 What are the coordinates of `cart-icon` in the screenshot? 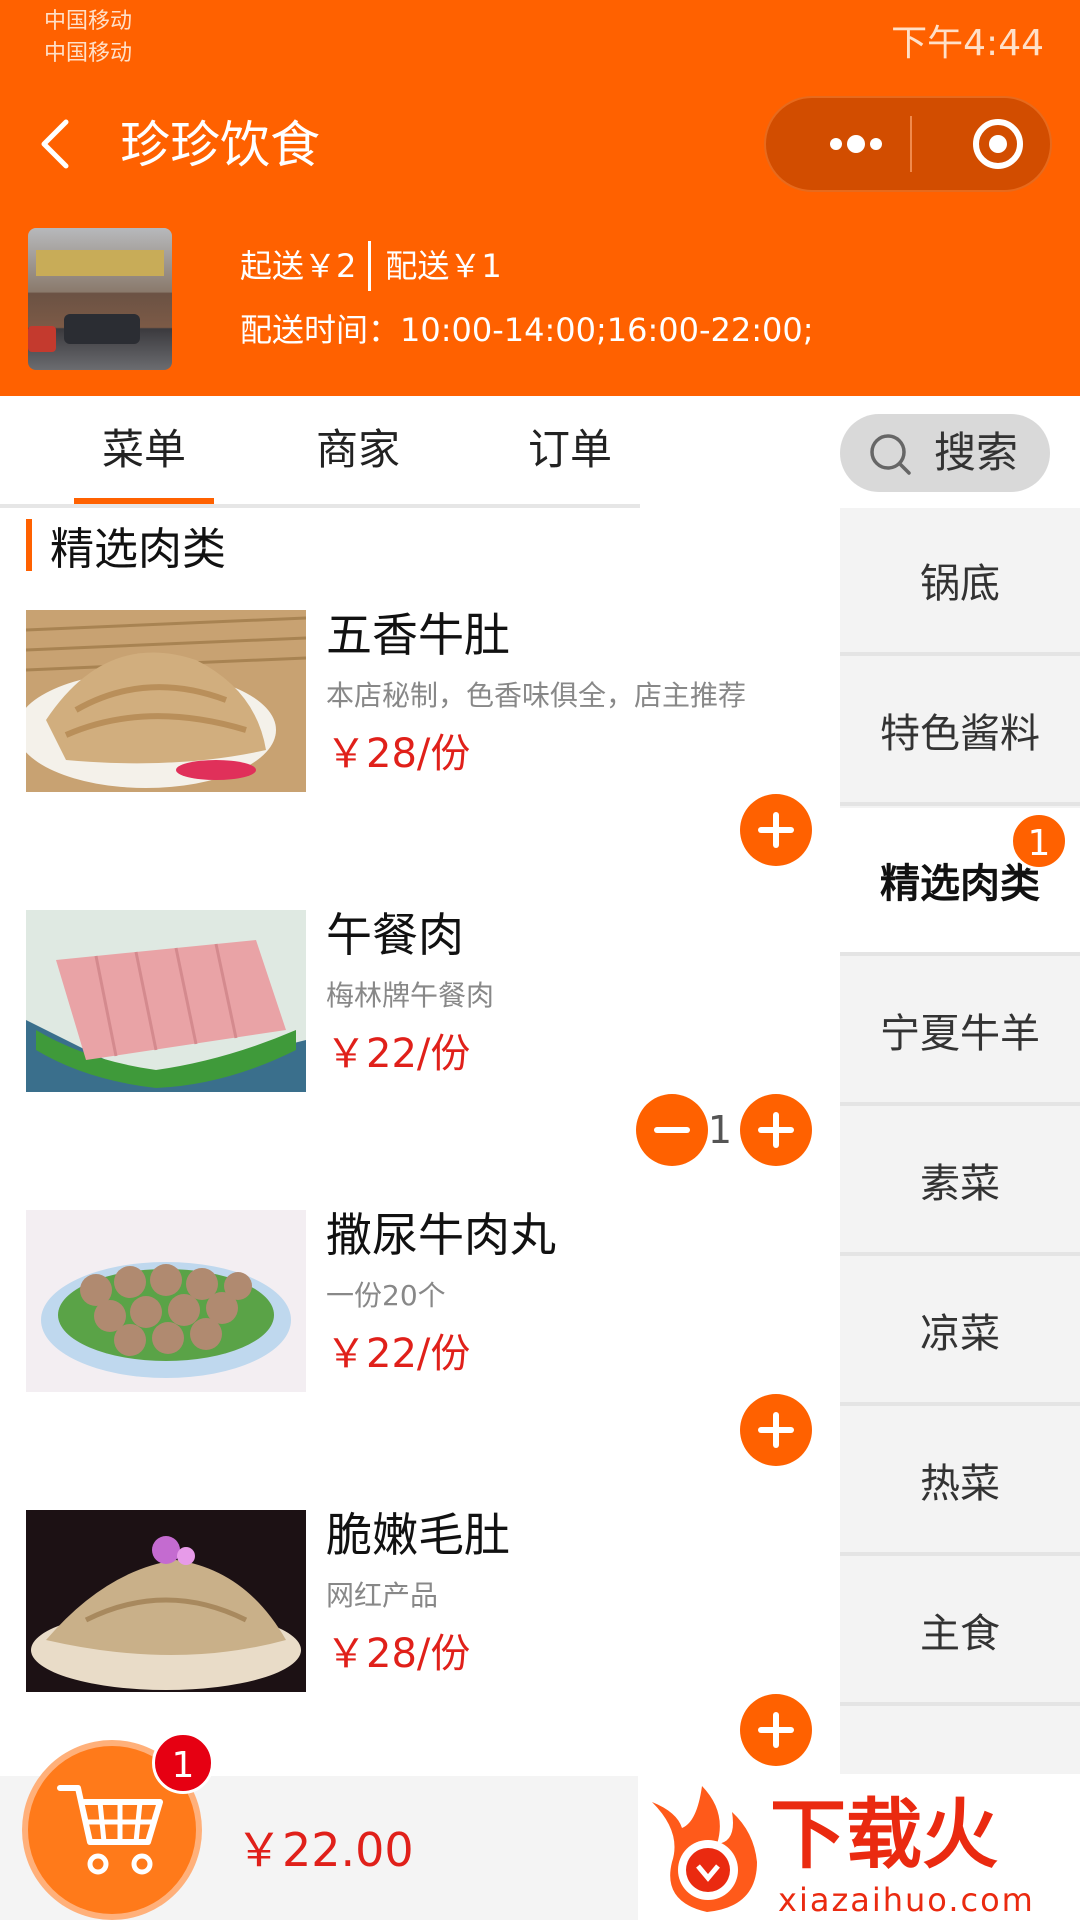 It's located at (110, 1830).